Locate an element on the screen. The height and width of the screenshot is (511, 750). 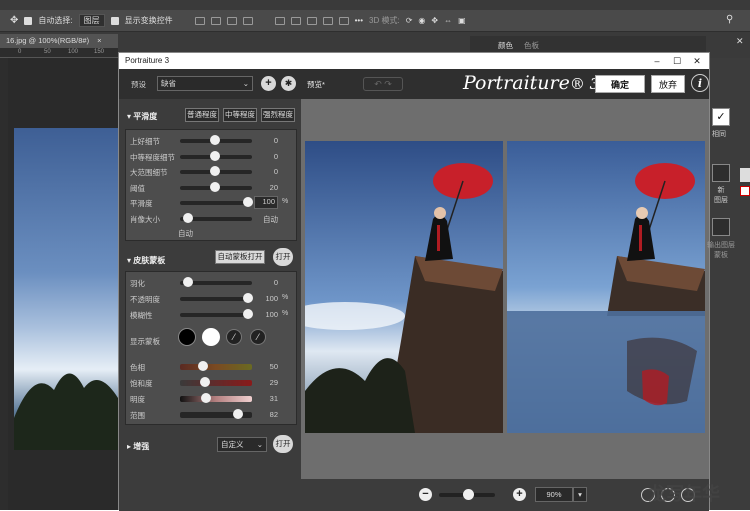
enhance-dropdown: 自定义 ⌄ is located at coordinates (242, 444).